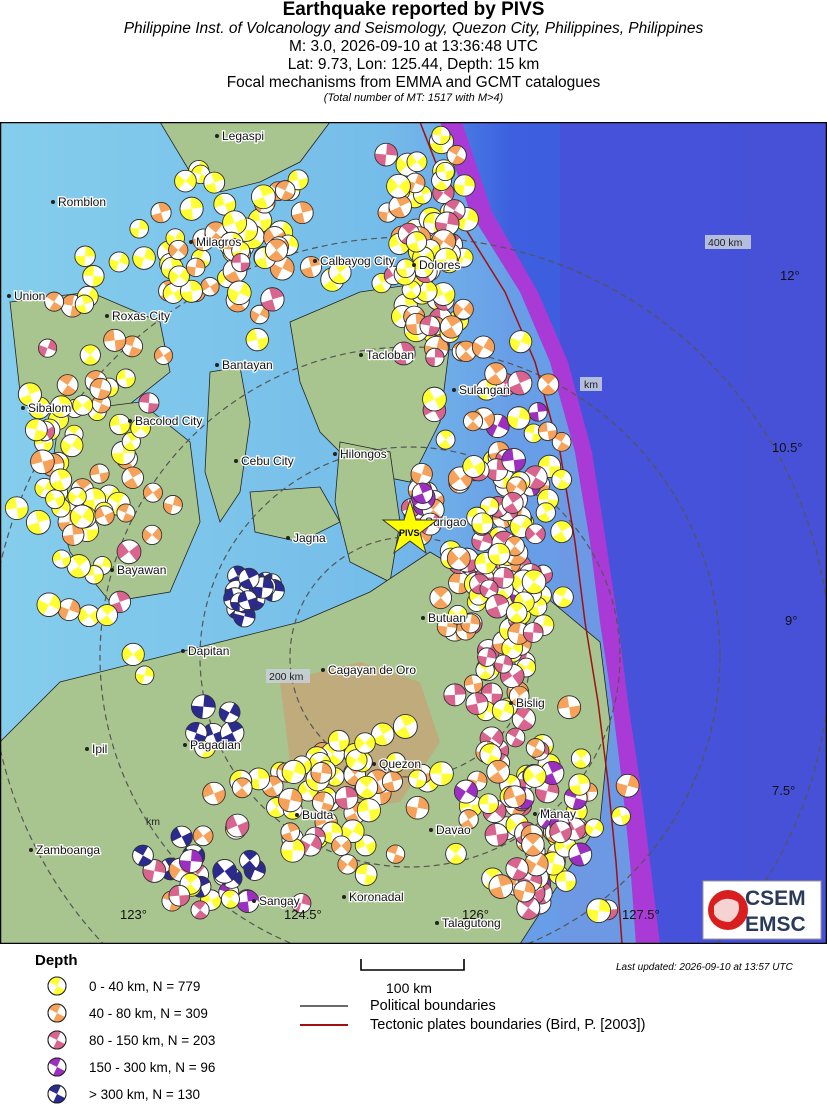  Describe the element at coordinates (57, 1040) in the screenshot. I see `depth-legend-ball` at that location.